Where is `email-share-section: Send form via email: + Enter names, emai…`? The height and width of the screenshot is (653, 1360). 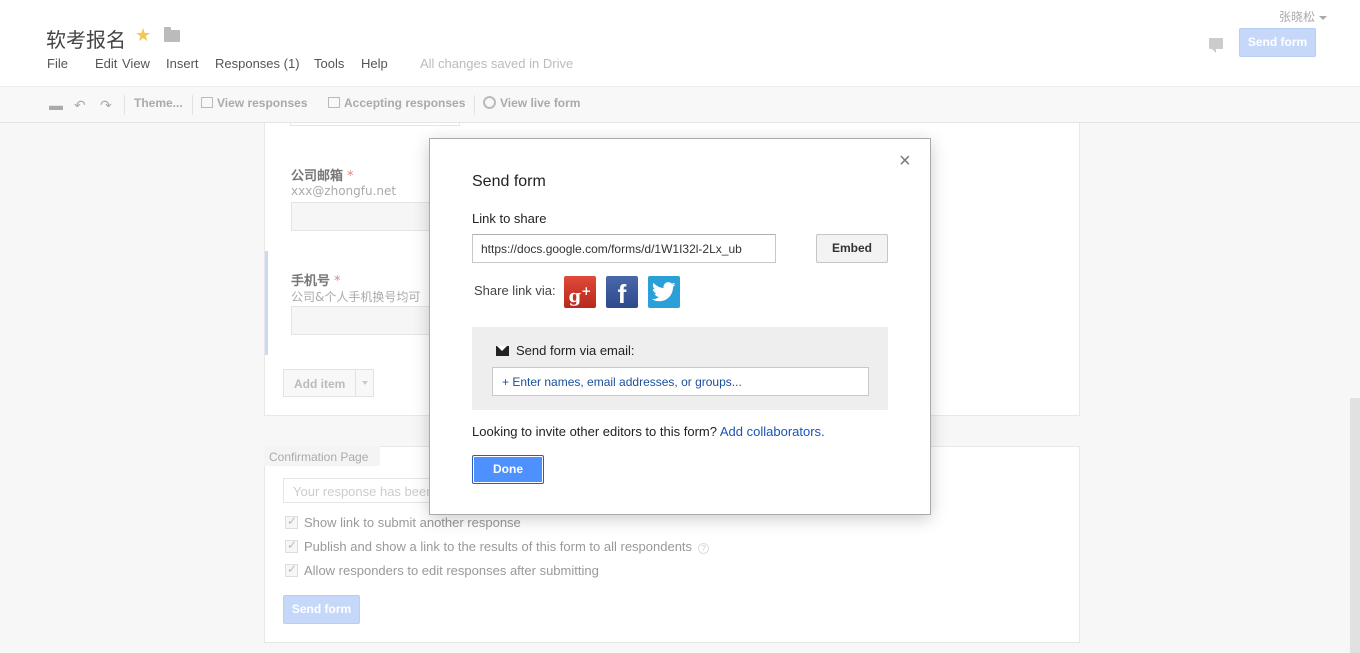
email-share-section: Send form via email: + Enter names, emai… is located at coordinates (680, 368).